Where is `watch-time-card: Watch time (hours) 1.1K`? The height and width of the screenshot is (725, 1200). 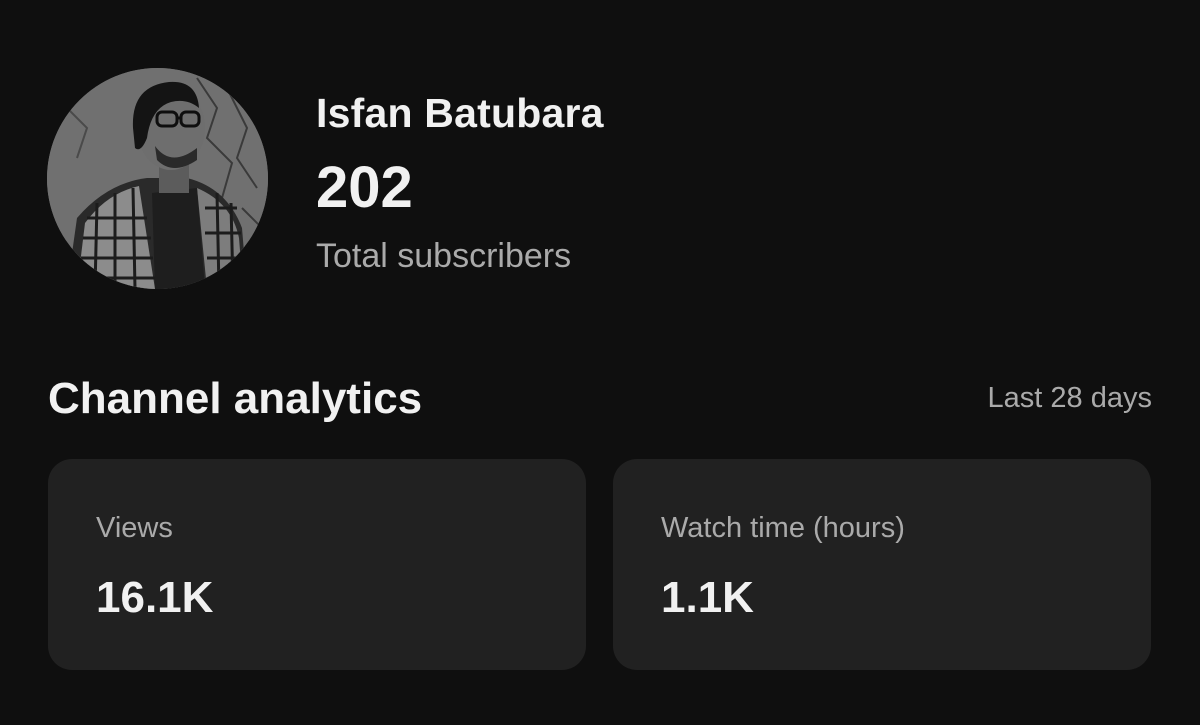 watch-time-card: Watch time (hours) 1.1K is located at coordinates (882, 564).